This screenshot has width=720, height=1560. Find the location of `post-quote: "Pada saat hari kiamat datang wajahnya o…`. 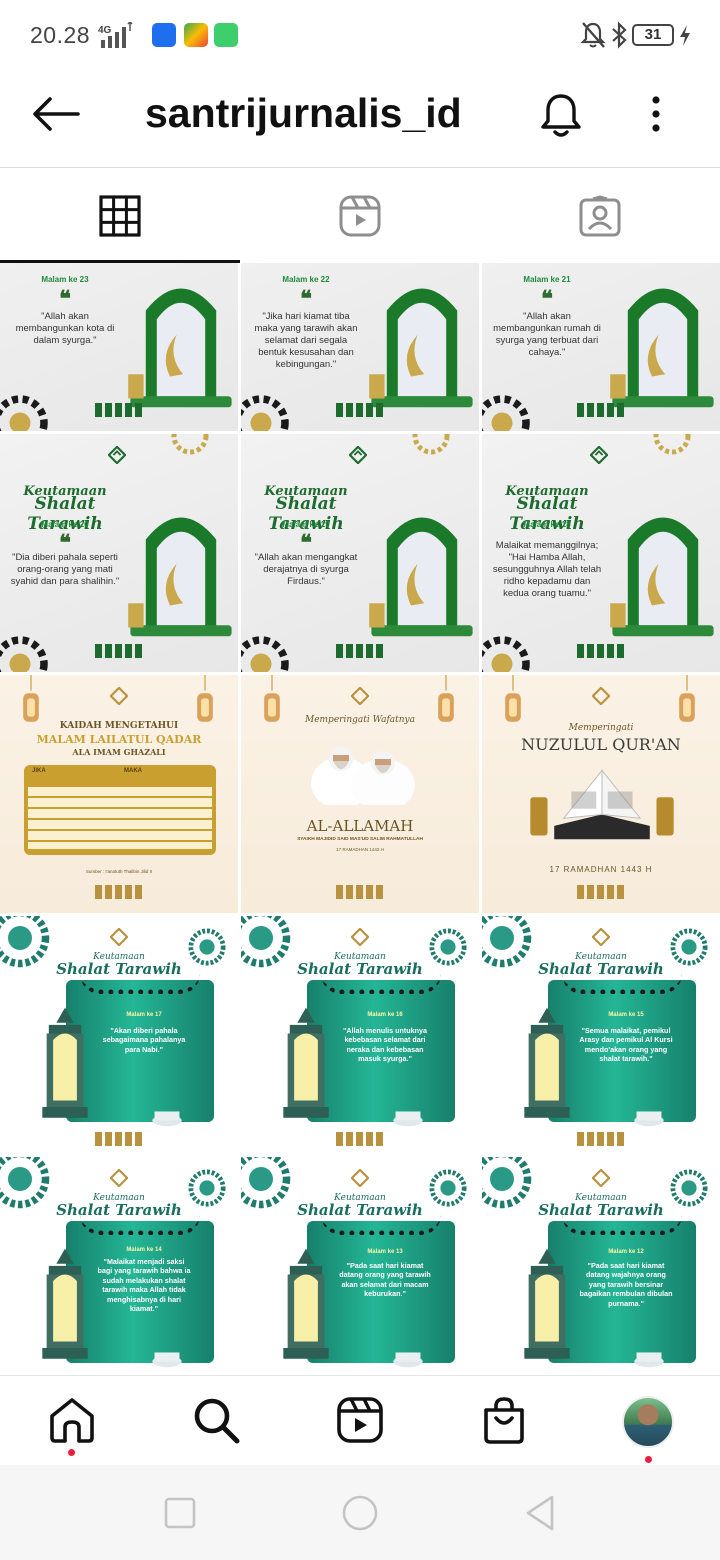

post-quote: "Pada saat hari kiamat datang wajahnya o… is located at coordinates (626, 1284).